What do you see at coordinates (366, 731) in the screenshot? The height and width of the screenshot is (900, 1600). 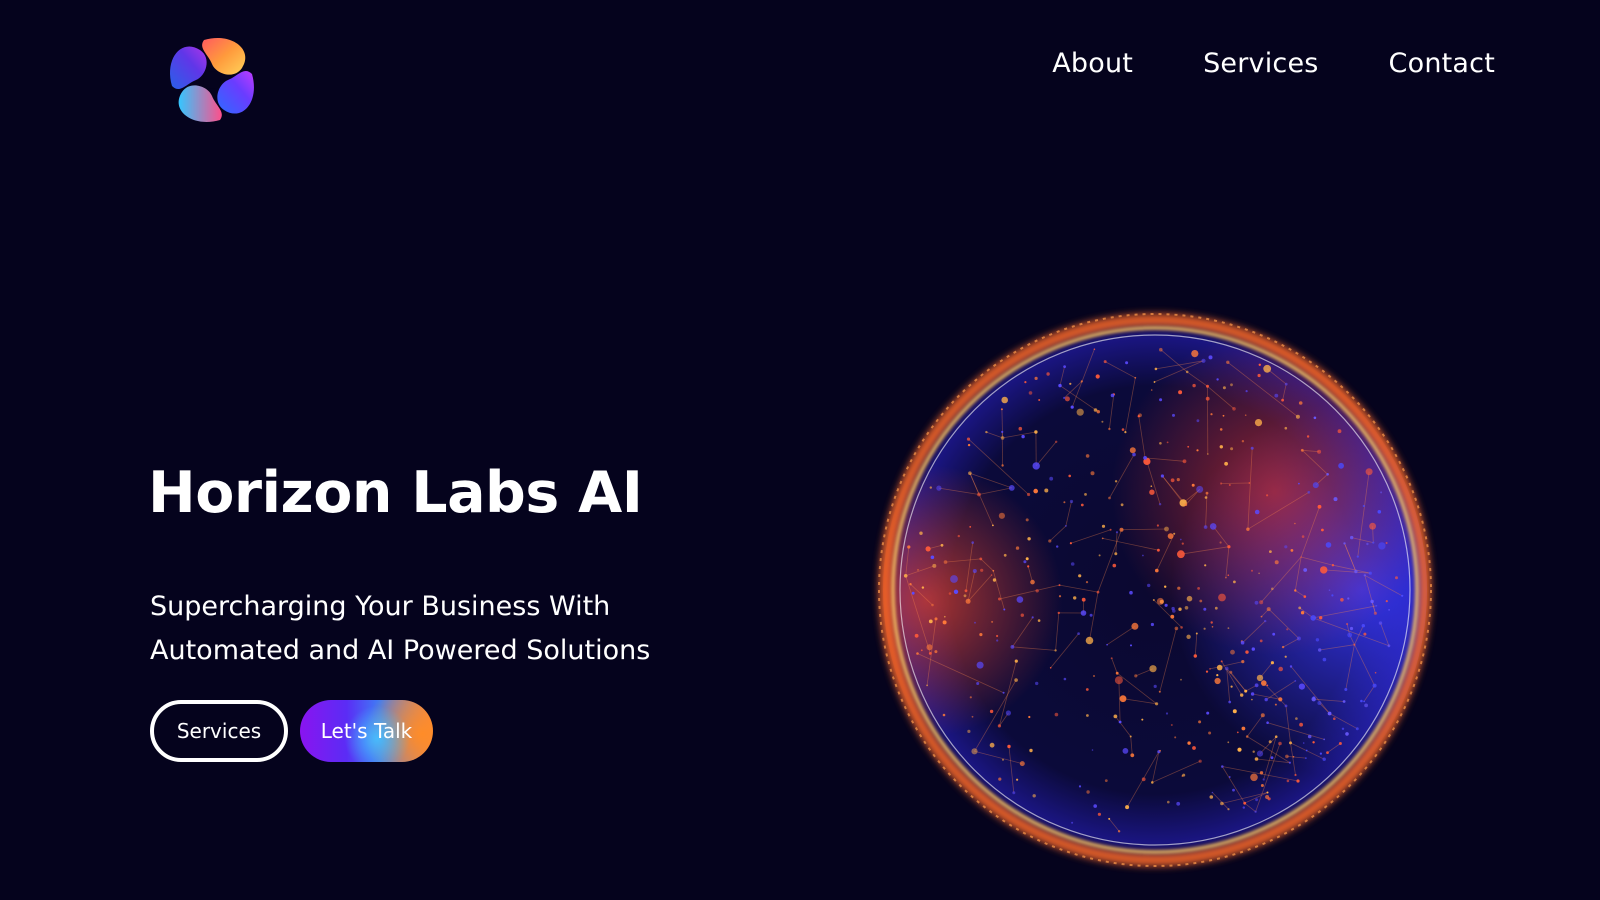 I see `lets-talk-button: Let's Talk` at bounding box center [366, 731].